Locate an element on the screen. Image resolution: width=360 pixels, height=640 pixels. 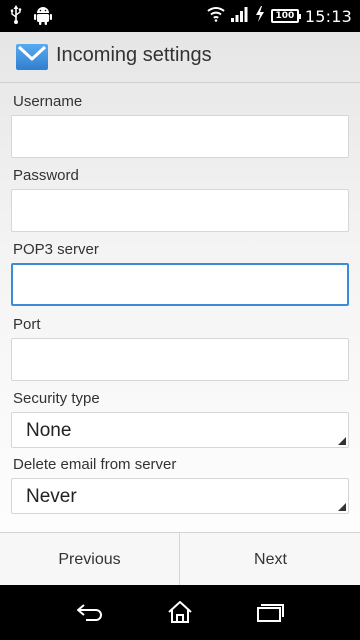
button-divider is located at coordinates (179, 559).